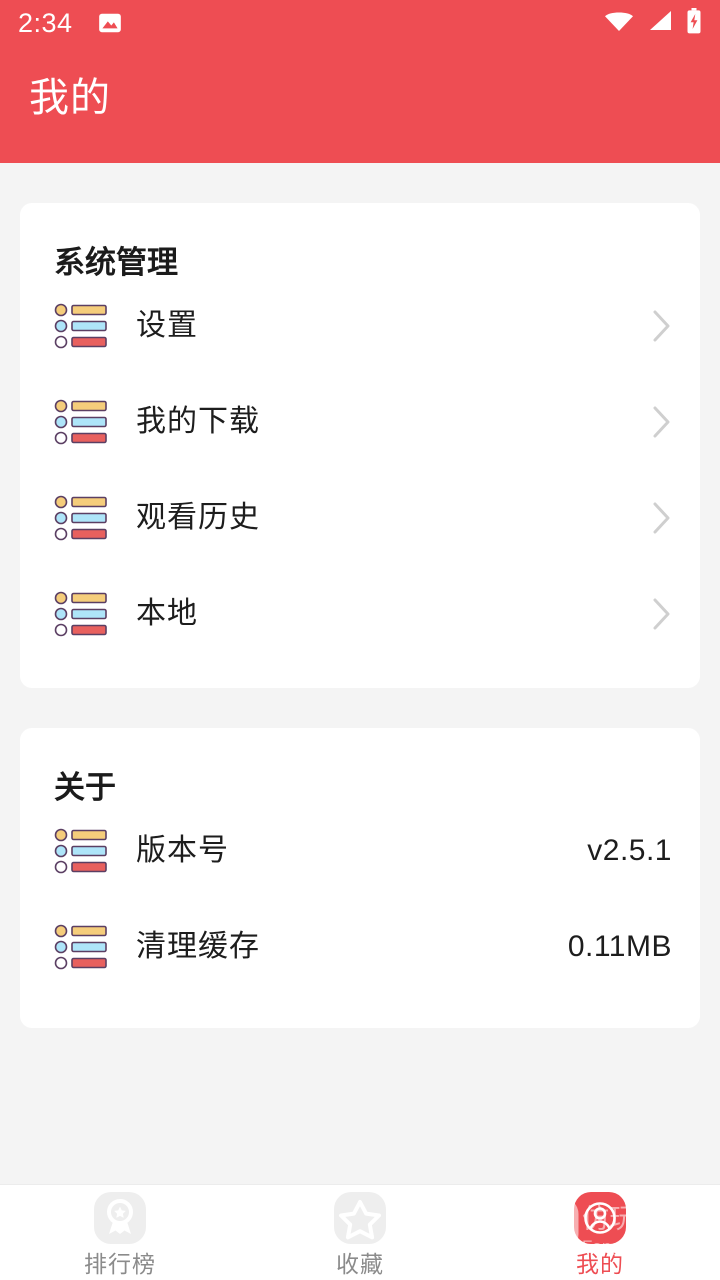 This screenshot has height=1280, width=720. I want to click on list-item-label: 版本号, so click(182, 850).